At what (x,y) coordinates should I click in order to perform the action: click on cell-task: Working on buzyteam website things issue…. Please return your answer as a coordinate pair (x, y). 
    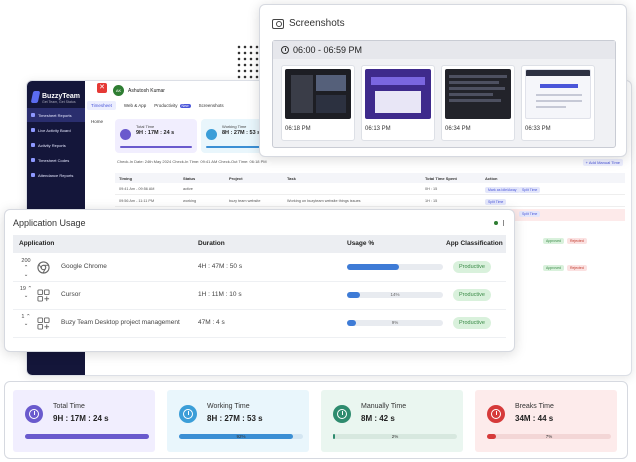
    Looking at the image, I should click on (324, 201).